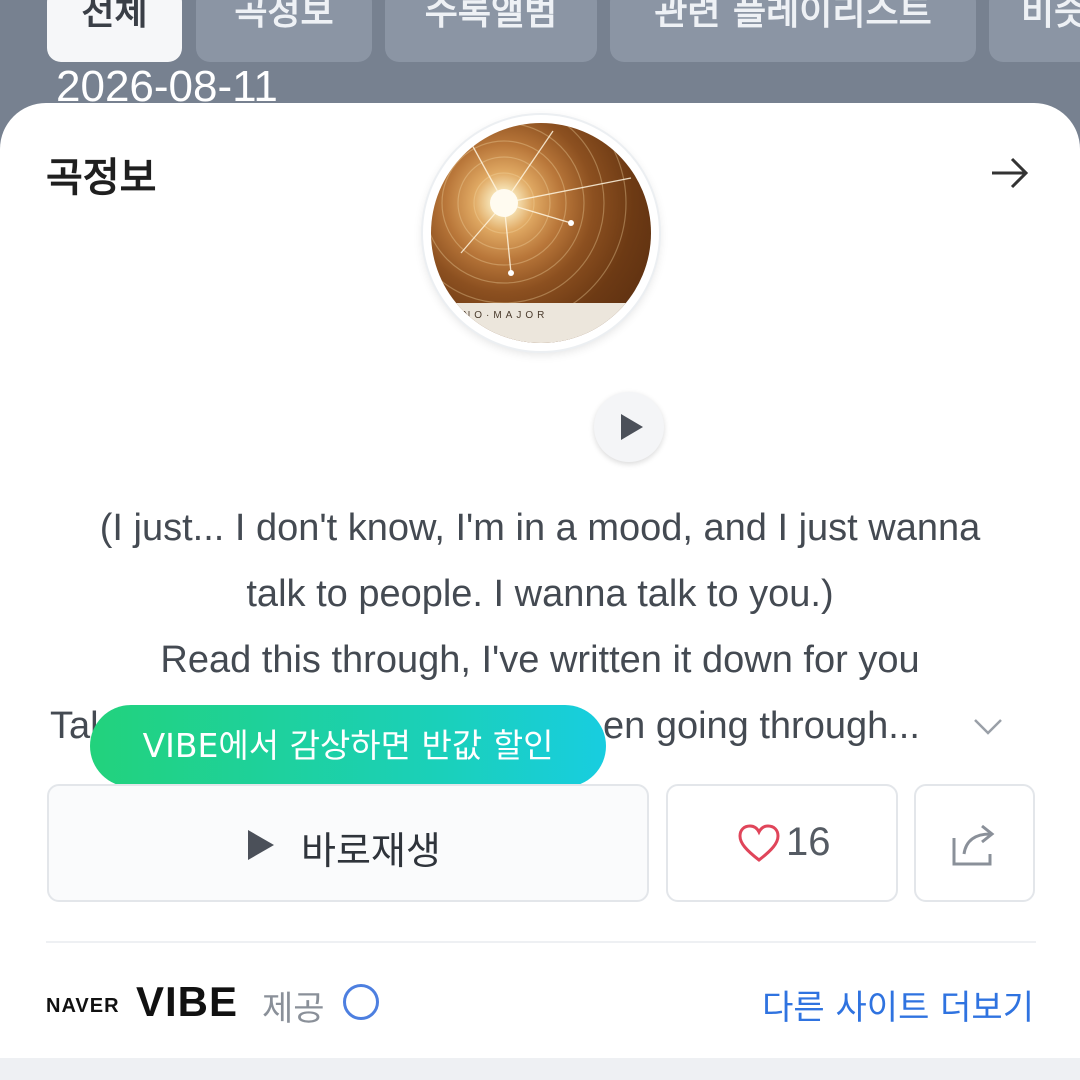 The image size is (1080, 1080). I want to click on tab-related-playlists: 관련 플레이리스트, so click(793, 31).